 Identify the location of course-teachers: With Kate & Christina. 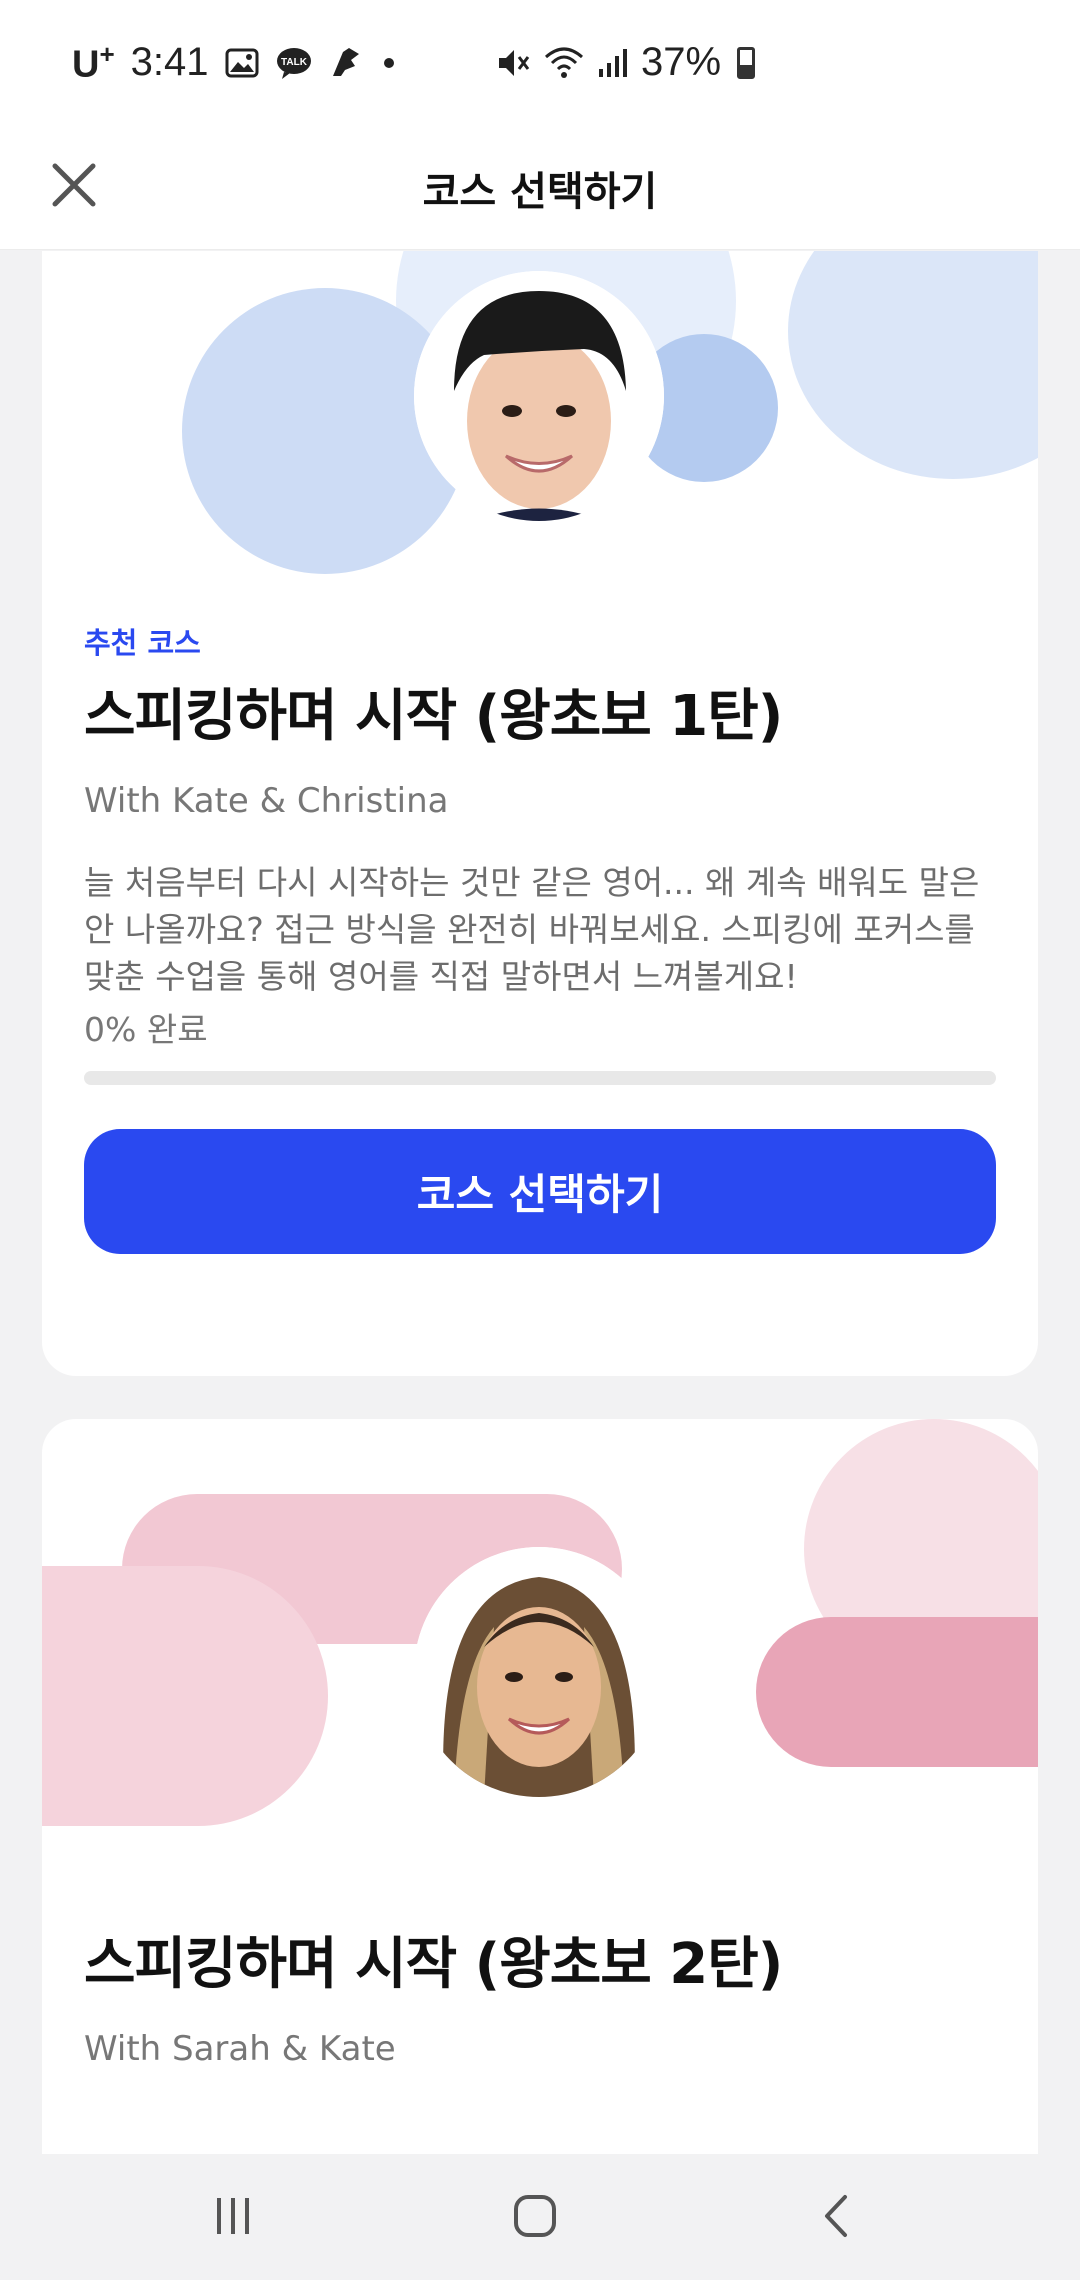
(266, 801).